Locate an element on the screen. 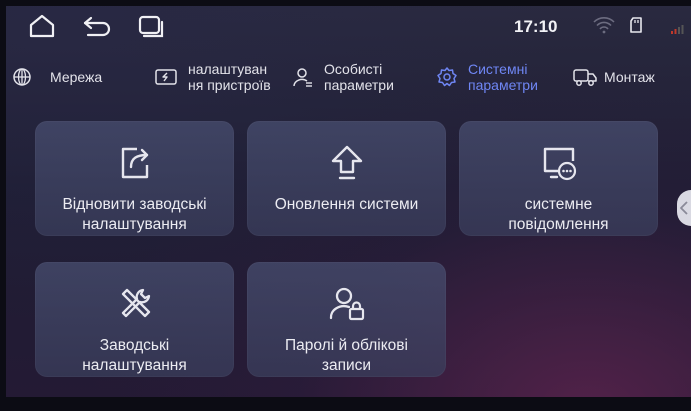 This screenshot has height=411, width=691. card-system-update: Оновлення системи is located at coordinates (346, 178).